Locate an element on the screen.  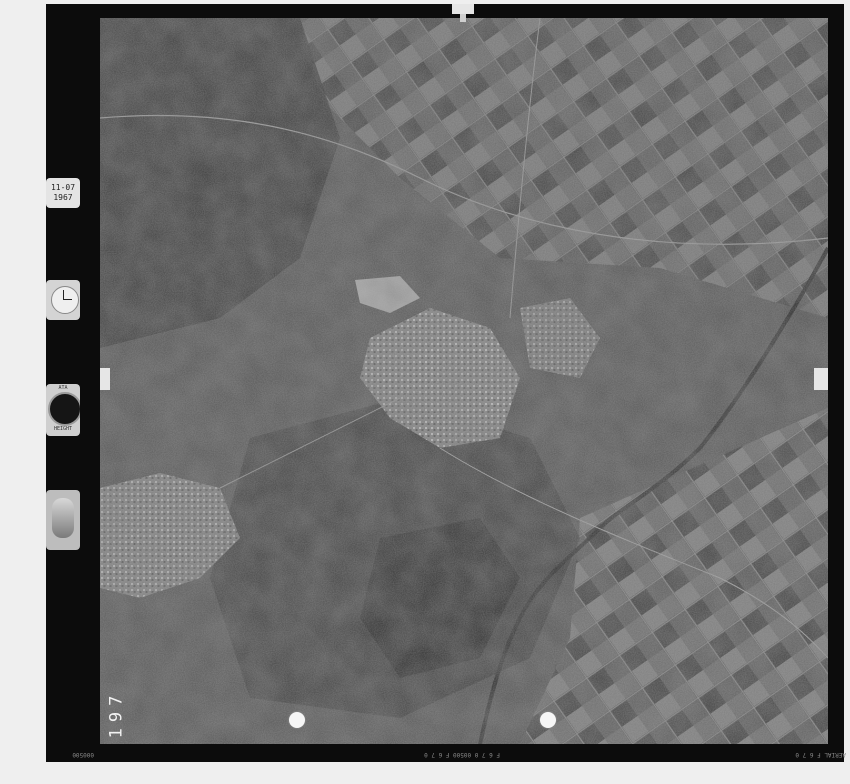
level-bubble-icon is located at coordinates (63, 520).